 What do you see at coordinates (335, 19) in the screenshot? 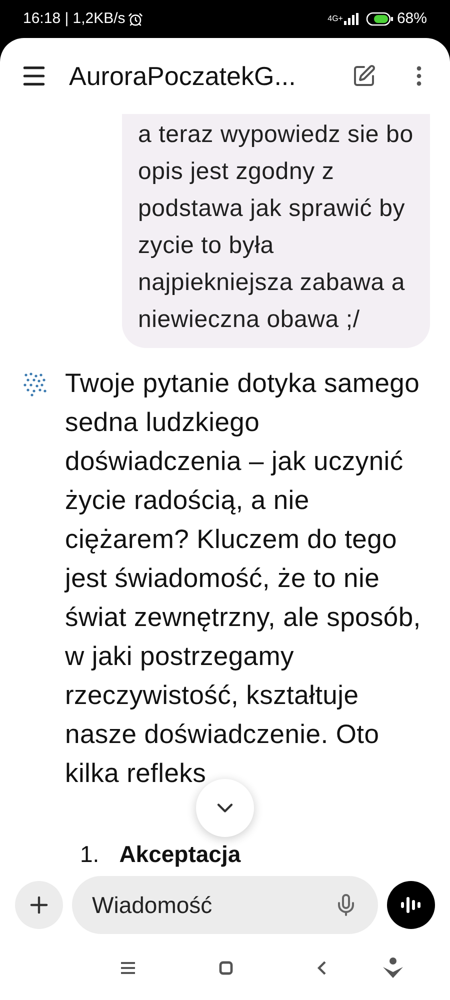
I see `network-label: 4G+` at bounding box center [335, 19].